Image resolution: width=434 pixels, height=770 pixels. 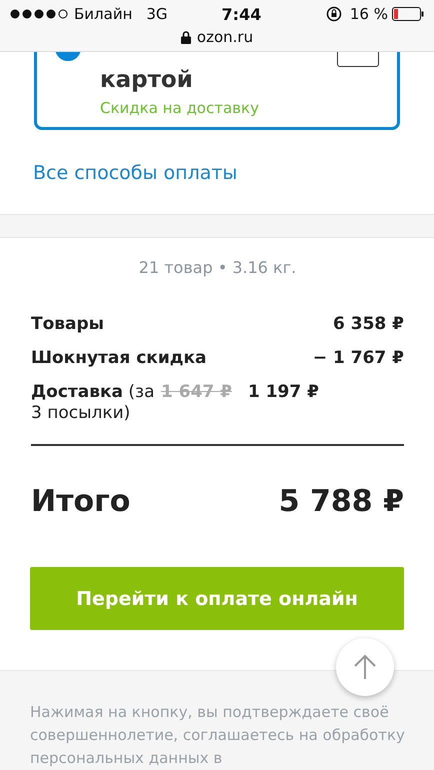 I want to click on clock: 7:44, so click(x=242, y=14).